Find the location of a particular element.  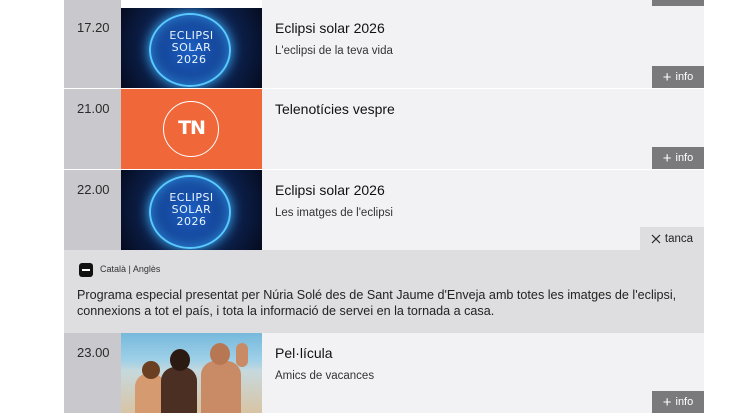

time-label: 21.00 is located at coordinates (92, 129).